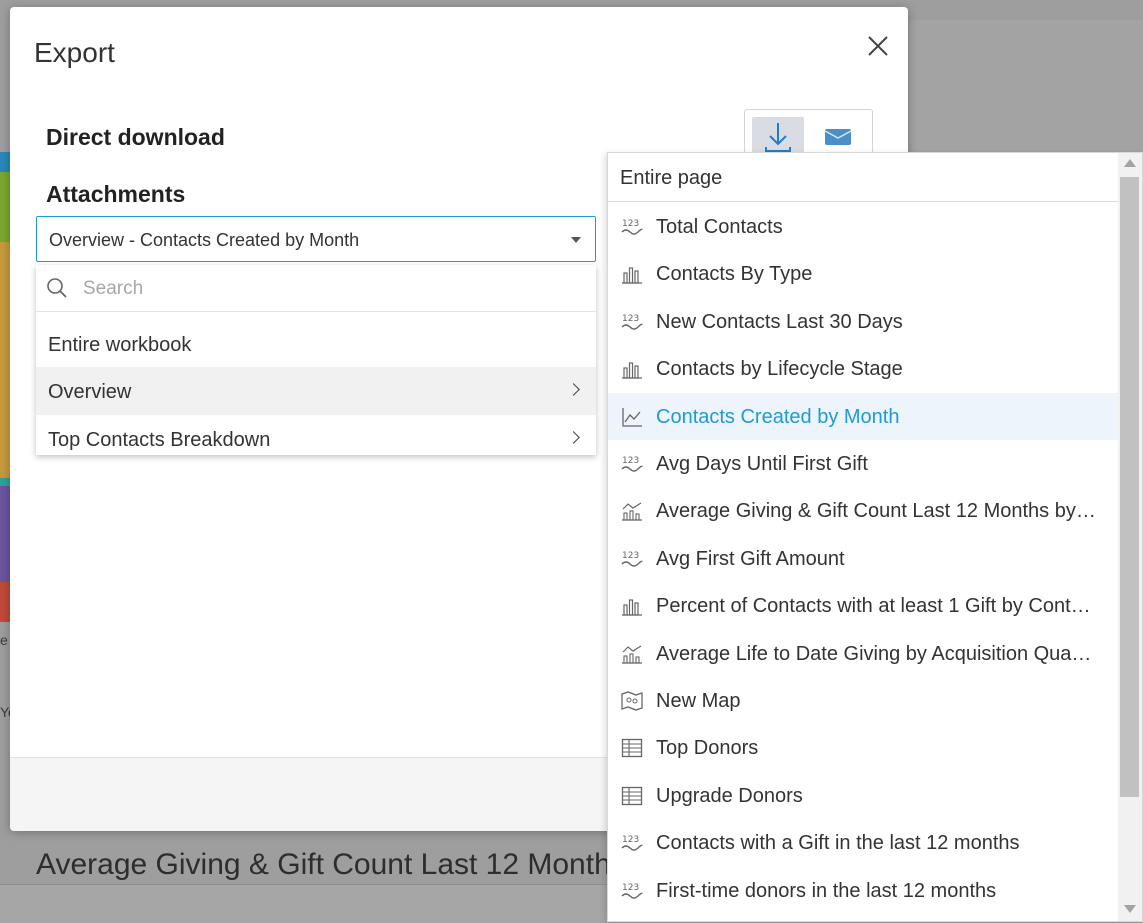 The width and height of the screenshot is (1143, 923). Describe the element at coordinates (323, 289) in the screenshot. I see `search-input` at that location.